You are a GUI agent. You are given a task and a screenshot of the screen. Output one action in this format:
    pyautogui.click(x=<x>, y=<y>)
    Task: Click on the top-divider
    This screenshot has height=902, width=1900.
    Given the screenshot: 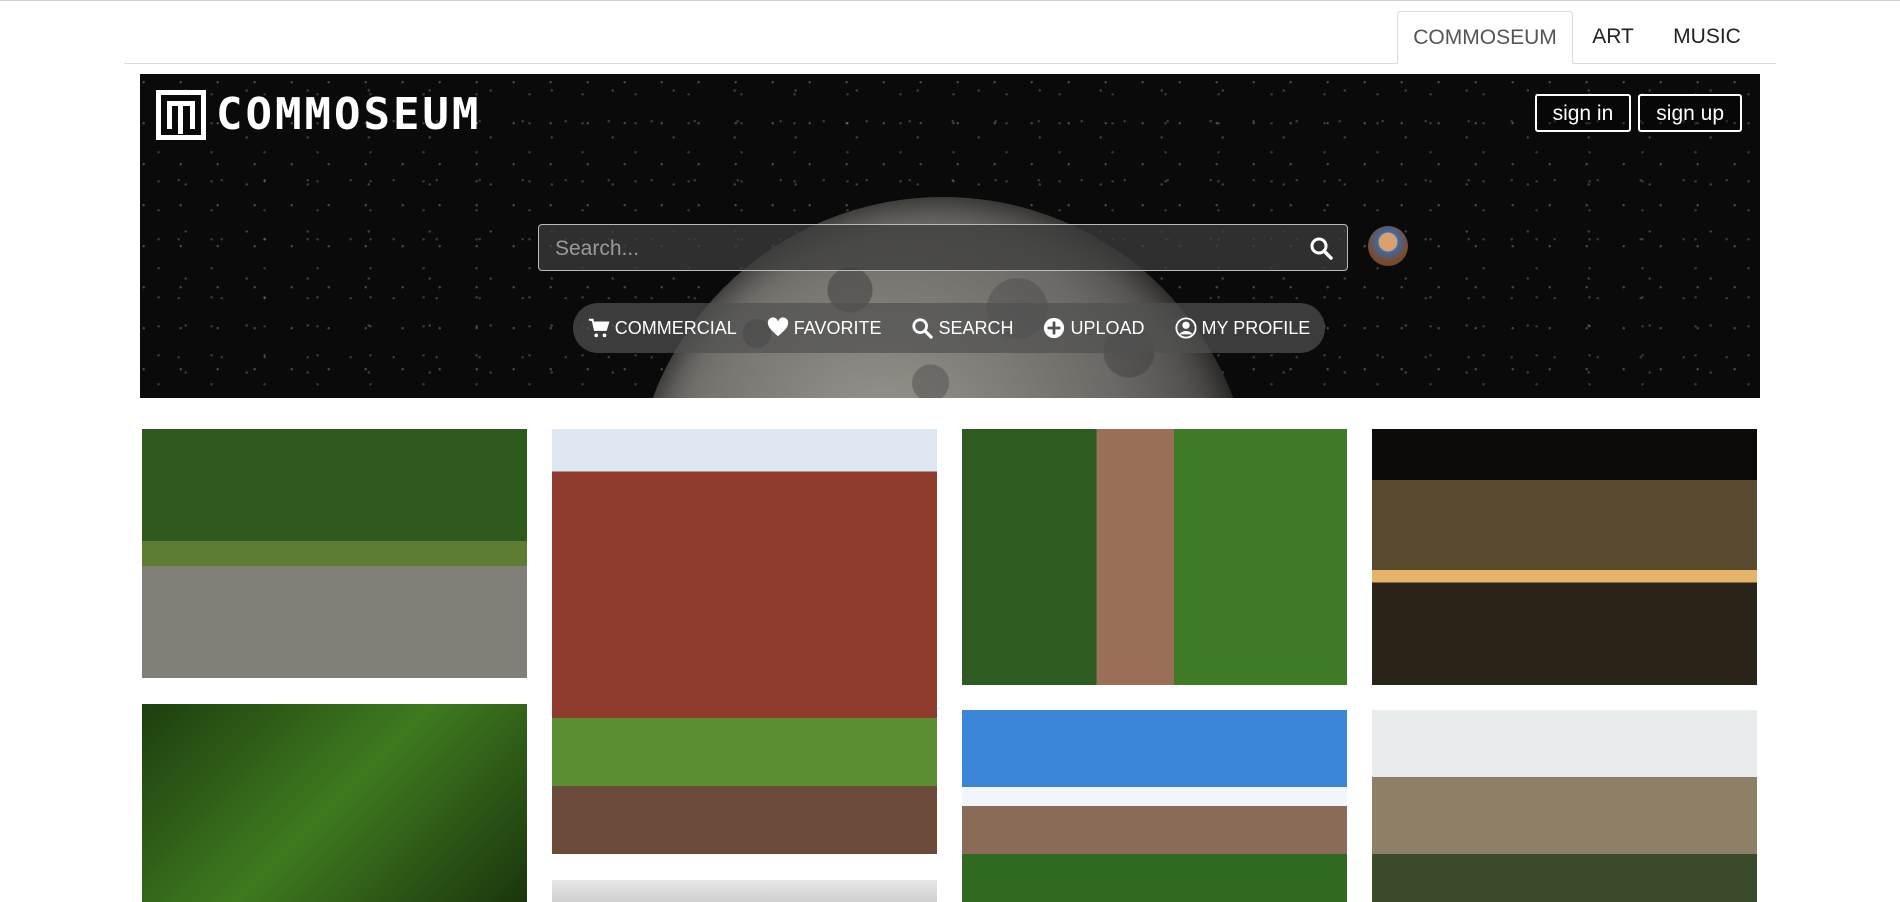 What is the action you would take?
    pyautogui.click(x=950, y=0)
    